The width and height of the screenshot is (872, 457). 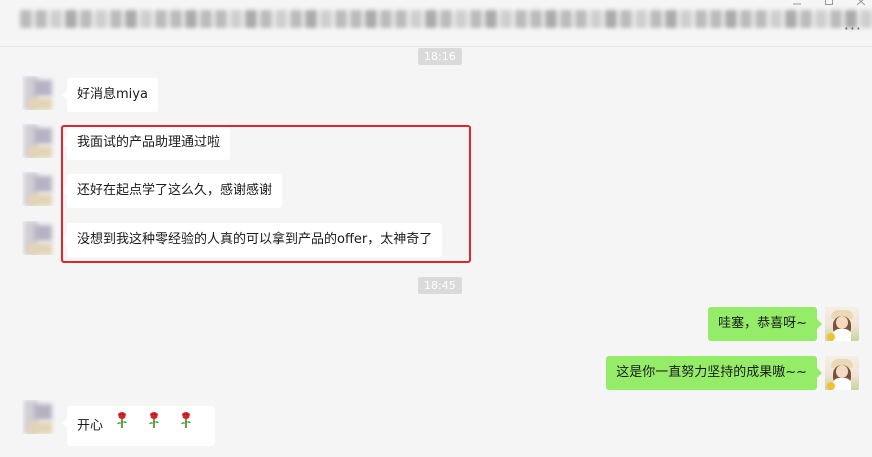 I want to click on message-bubble-mine: 哇塞，恭喜呀~, so click(x=765, y=324).